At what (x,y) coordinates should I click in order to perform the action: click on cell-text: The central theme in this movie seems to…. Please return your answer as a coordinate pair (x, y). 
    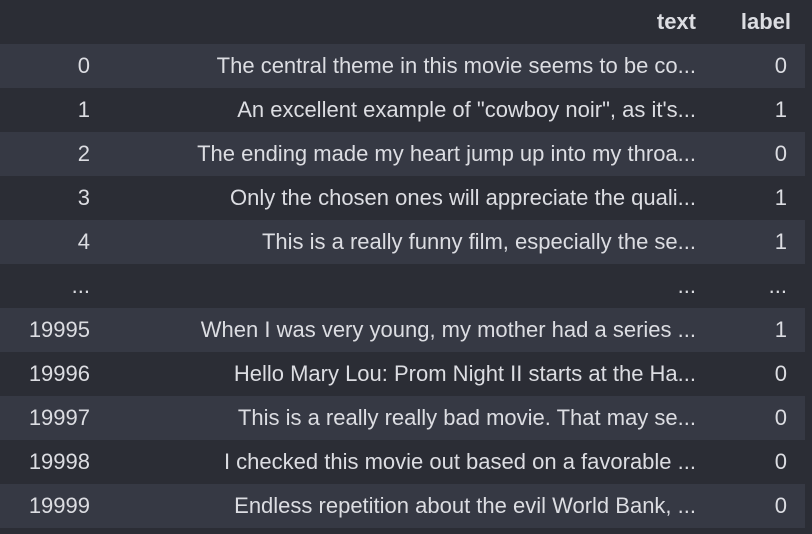
    Looking at the image, I should click on (456, 65).